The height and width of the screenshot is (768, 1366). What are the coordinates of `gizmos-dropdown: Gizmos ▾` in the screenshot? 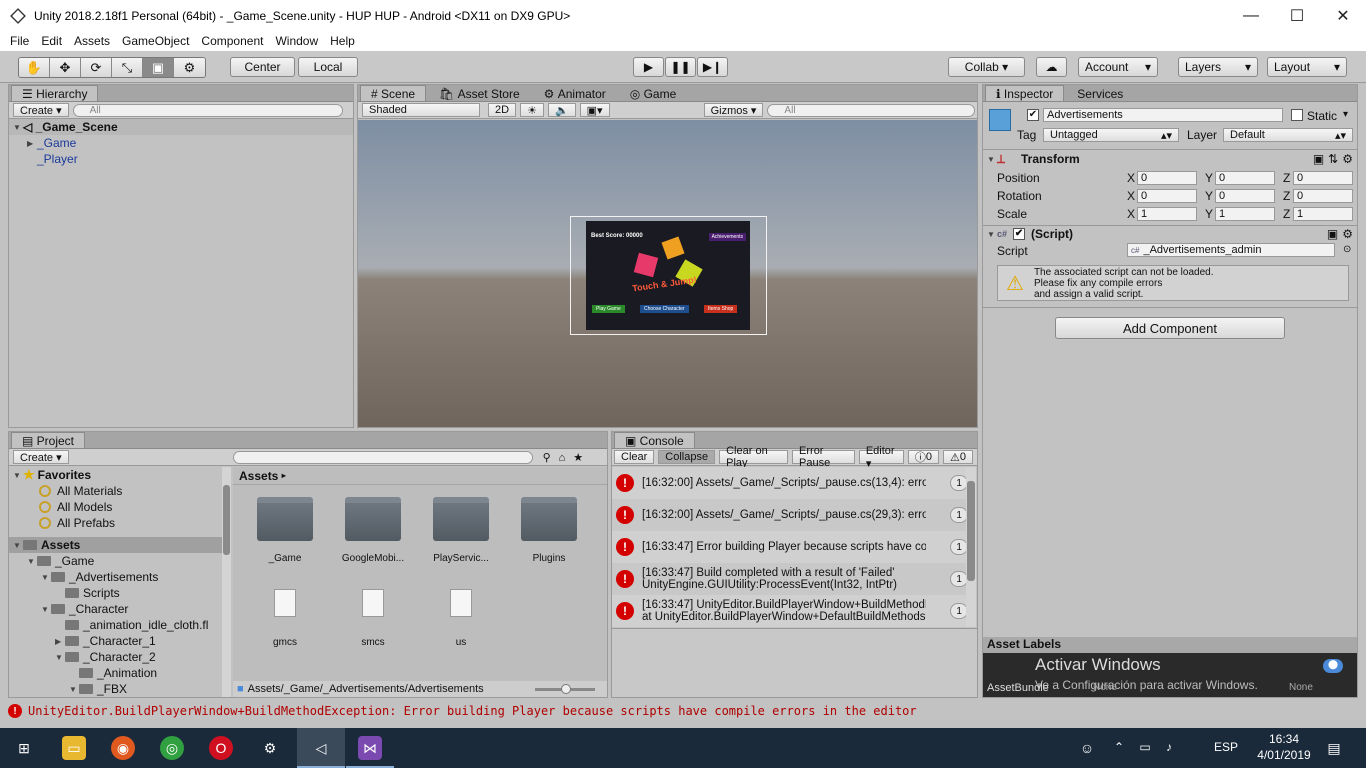 It's located at (733, 110).